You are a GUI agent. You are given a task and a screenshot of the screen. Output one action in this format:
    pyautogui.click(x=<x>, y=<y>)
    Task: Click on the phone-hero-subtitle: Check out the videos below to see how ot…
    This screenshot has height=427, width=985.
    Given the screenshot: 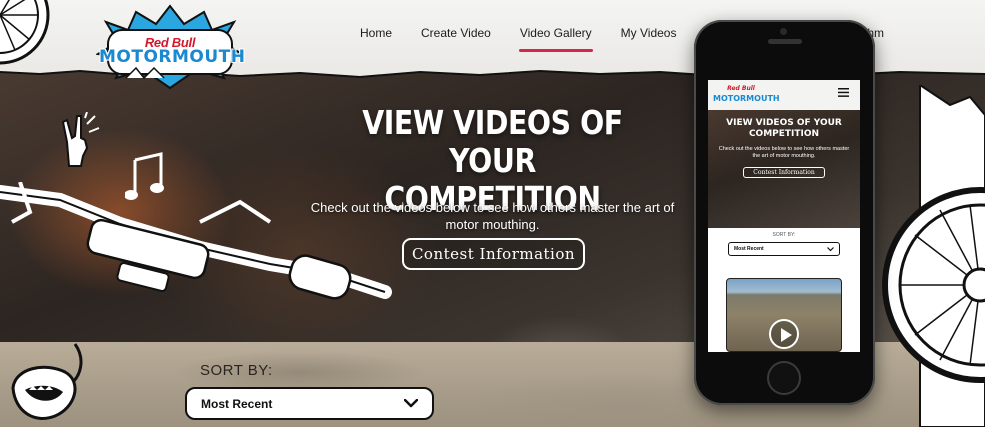 What is the action you would take?
    pyautogui.click(x=784, y=152)
    